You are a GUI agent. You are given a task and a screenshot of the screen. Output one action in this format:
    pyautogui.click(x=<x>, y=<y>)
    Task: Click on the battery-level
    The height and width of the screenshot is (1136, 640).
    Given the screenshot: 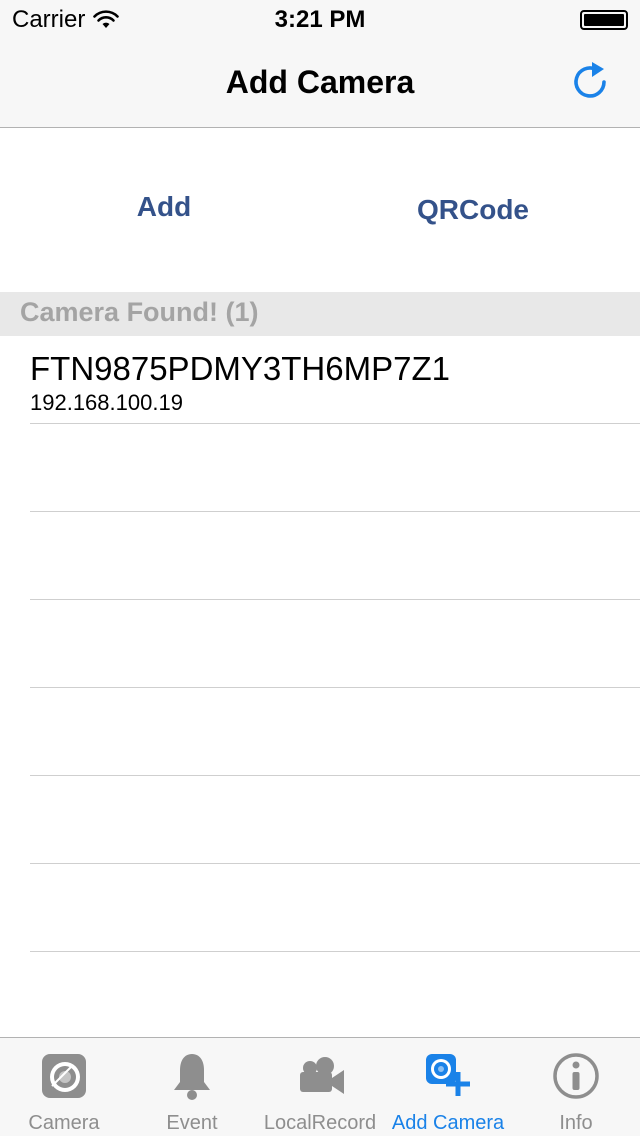 What is the action you would take?
    pyautogui.click(x=604, y=20)
    